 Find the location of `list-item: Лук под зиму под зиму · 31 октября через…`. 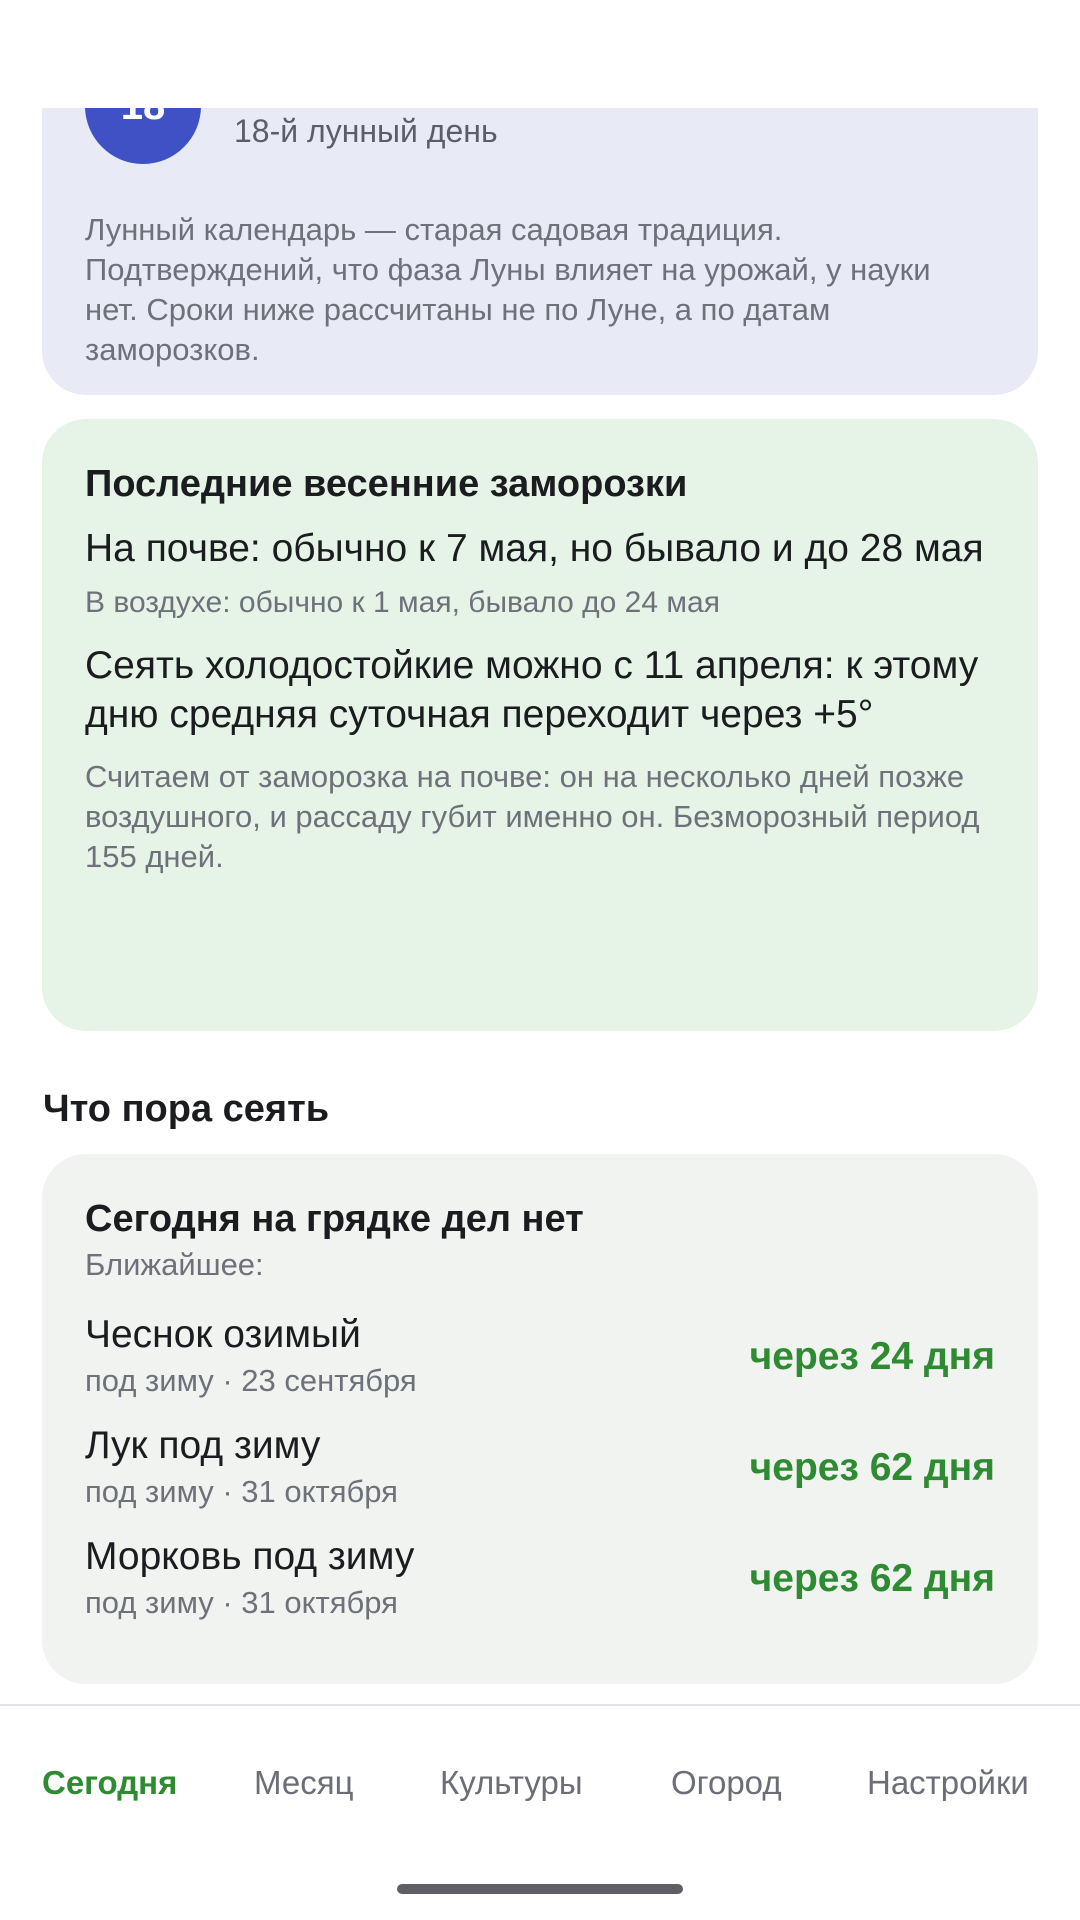

list-item: Лук под зиму под зиму · 31 октября через… is located at coordinates (540, 1479).